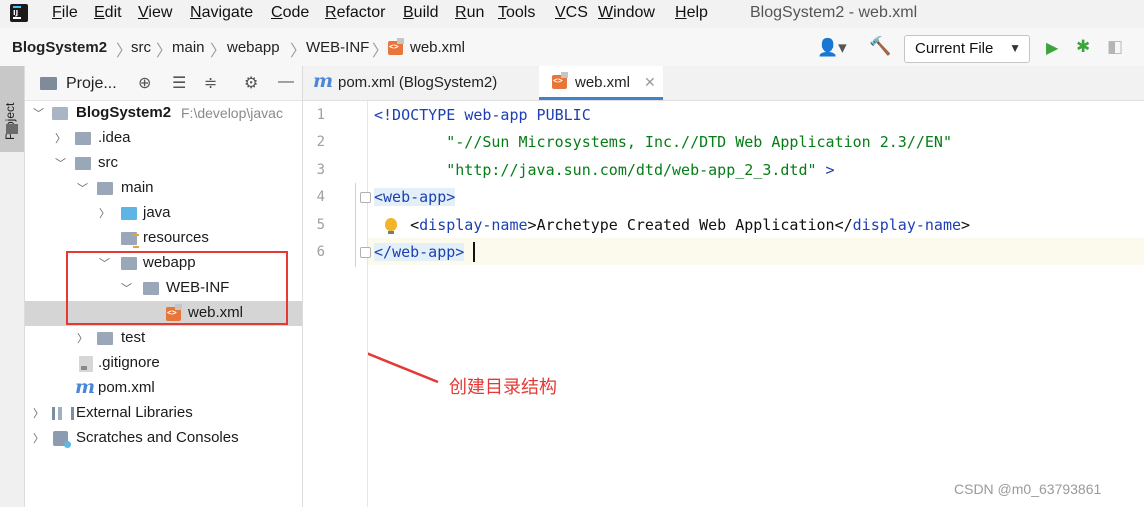 The image size is (1144, 507). What do you see at coordinates (221, 13) in the screenshot?
I see `menu-navigate: Navigate` at bounding box center [221, 13].